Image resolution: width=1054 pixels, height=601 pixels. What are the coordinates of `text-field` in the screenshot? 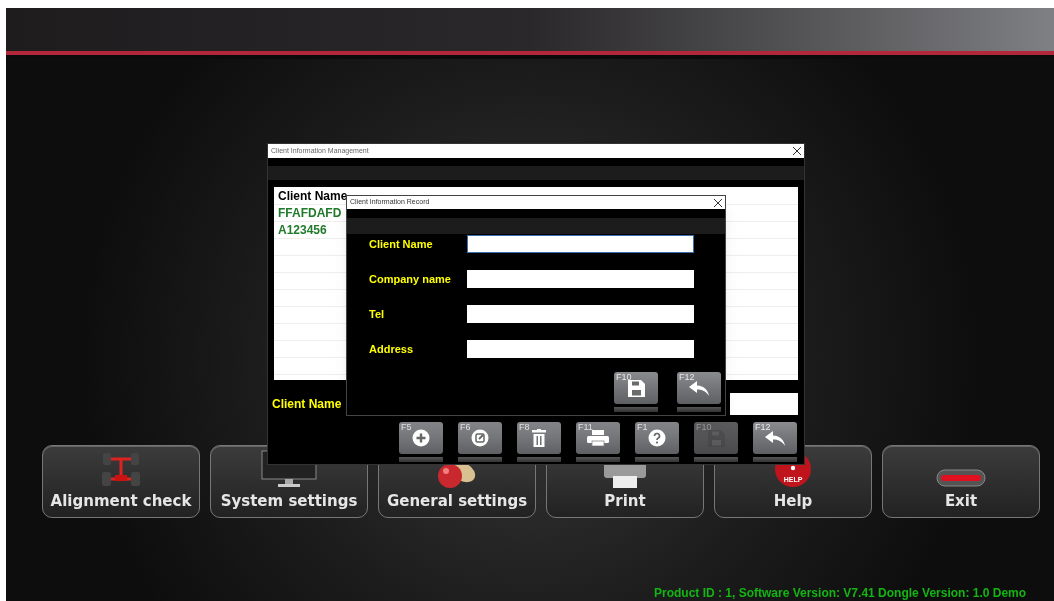 It's located at (580, 244).